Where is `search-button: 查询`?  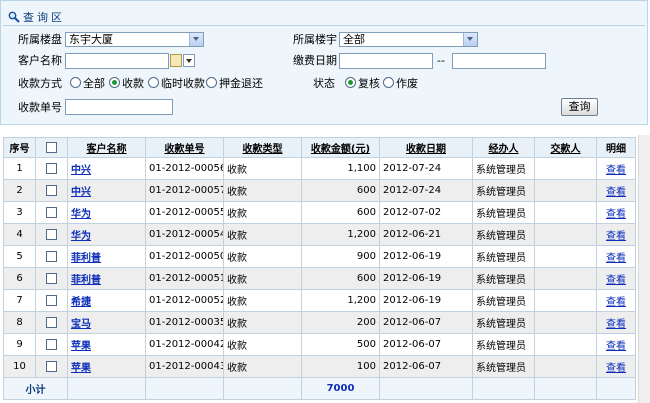
search-button: 查询 is located at coordinates (579, 107).